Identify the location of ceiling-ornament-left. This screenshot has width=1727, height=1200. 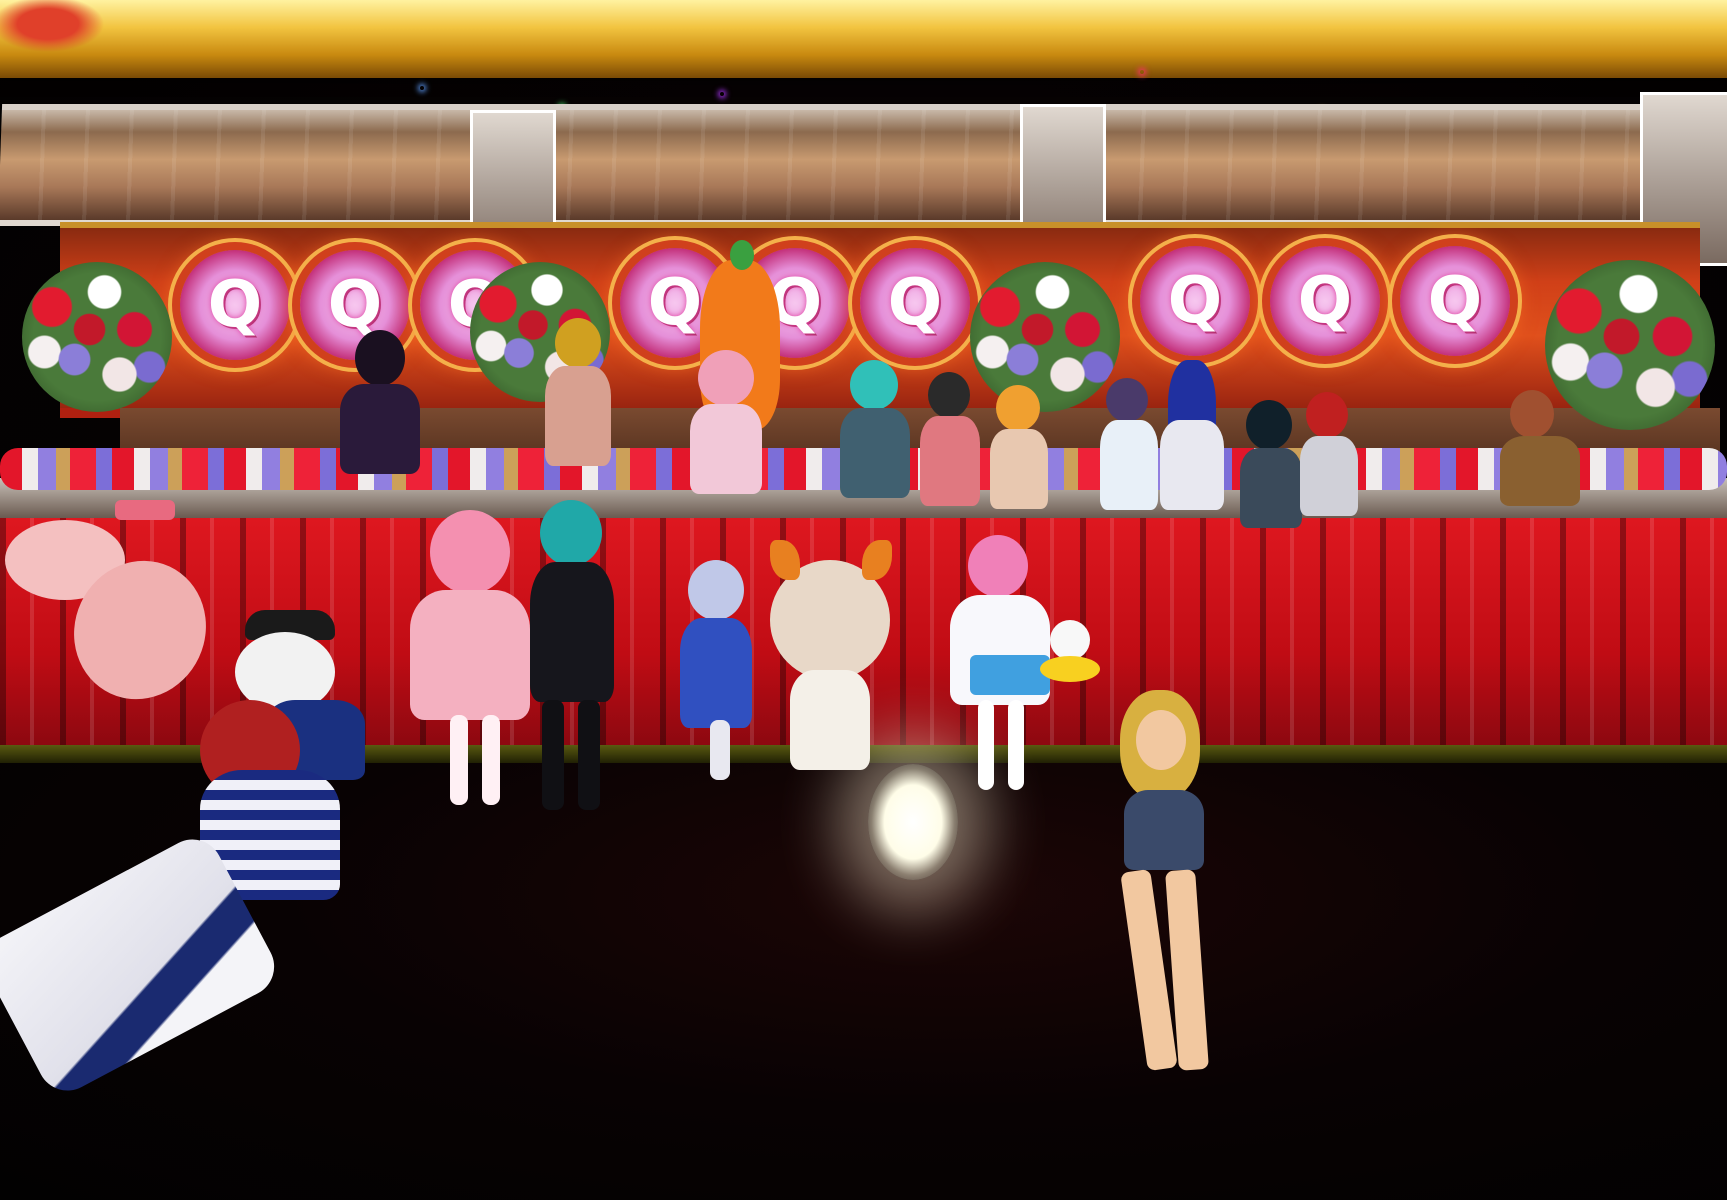
(60, 30).